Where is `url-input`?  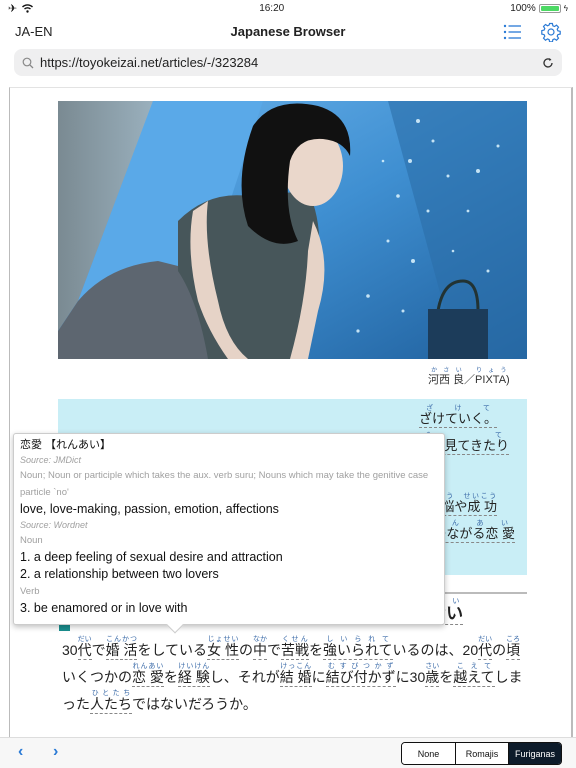
url-input is located at coordinates (291, 62).